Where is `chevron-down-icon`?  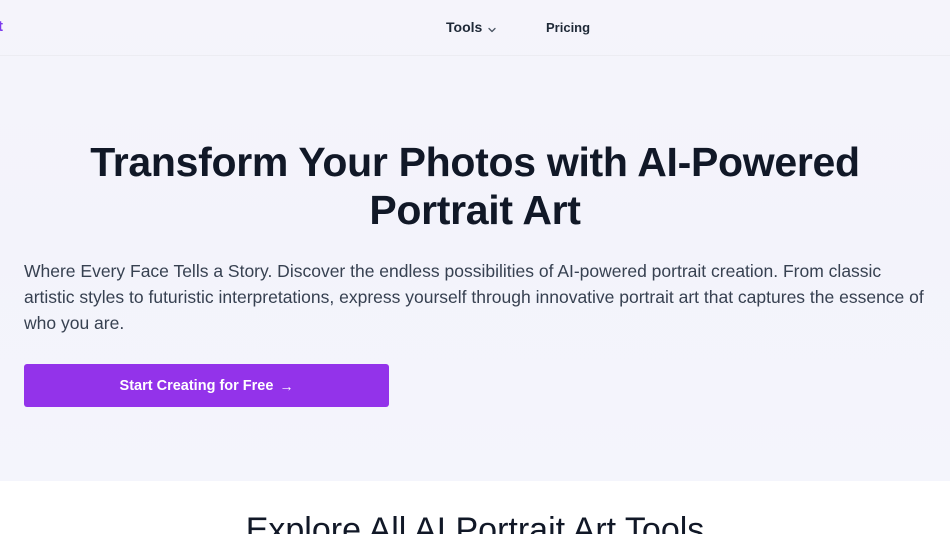 chevron-down-icon is located at coordinates (492, 27).